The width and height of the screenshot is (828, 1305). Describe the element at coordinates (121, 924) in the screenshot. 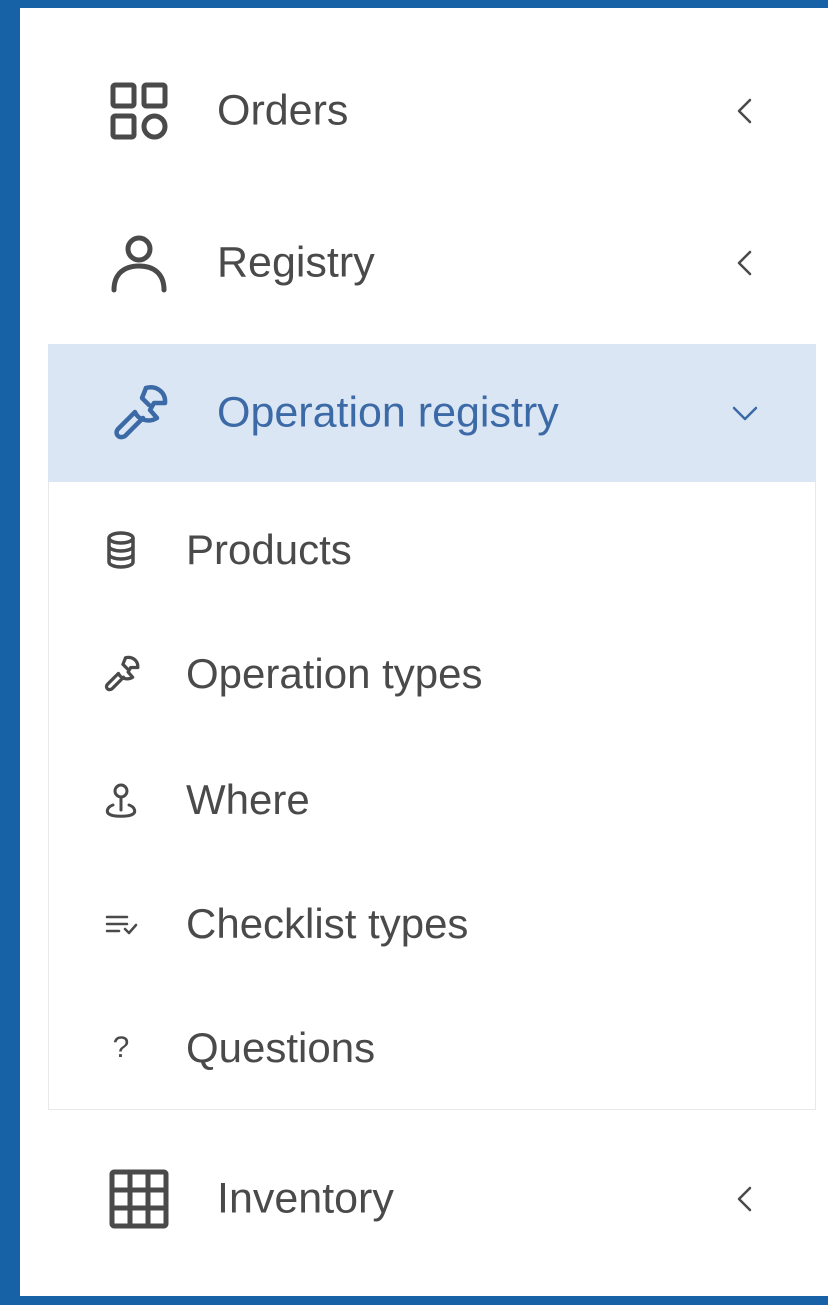

I see `checklist-icon` at that location.